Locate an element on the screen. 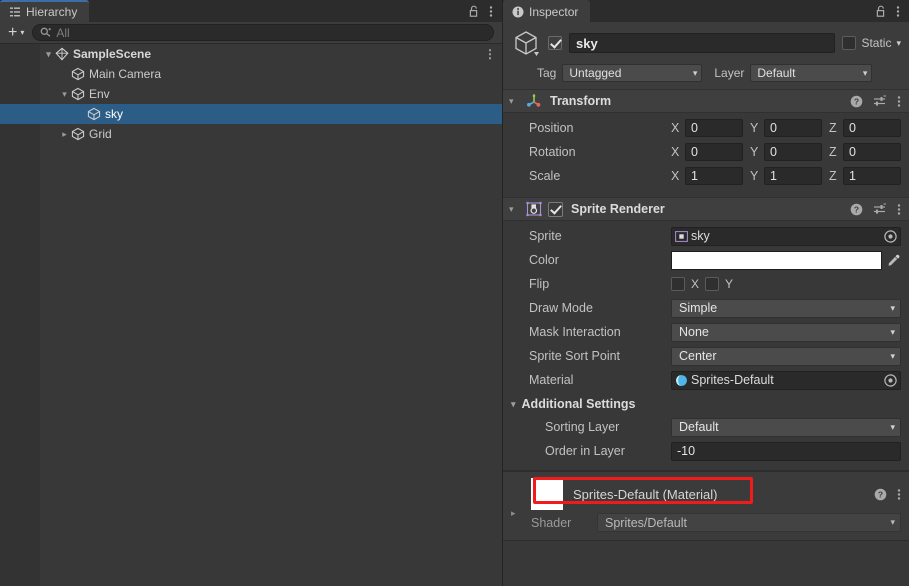 Image resolution: width=909 pixels, height=586 pixels. transform-position-x-input: 0 is located at coordinates (714, 128).